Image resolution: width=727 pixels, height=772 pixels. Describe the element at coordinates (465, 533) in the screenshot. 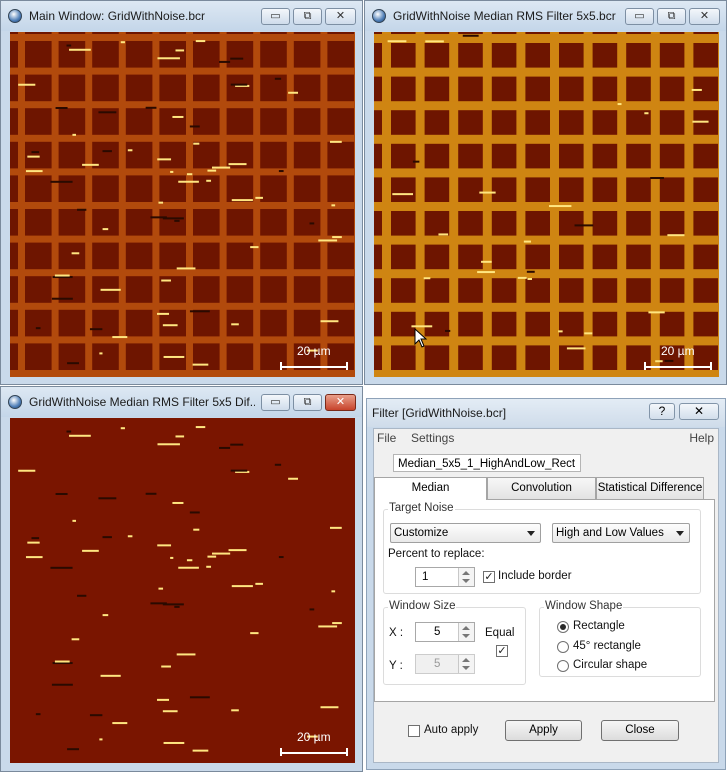

I see `noise-mode-select: Customize` at that location.